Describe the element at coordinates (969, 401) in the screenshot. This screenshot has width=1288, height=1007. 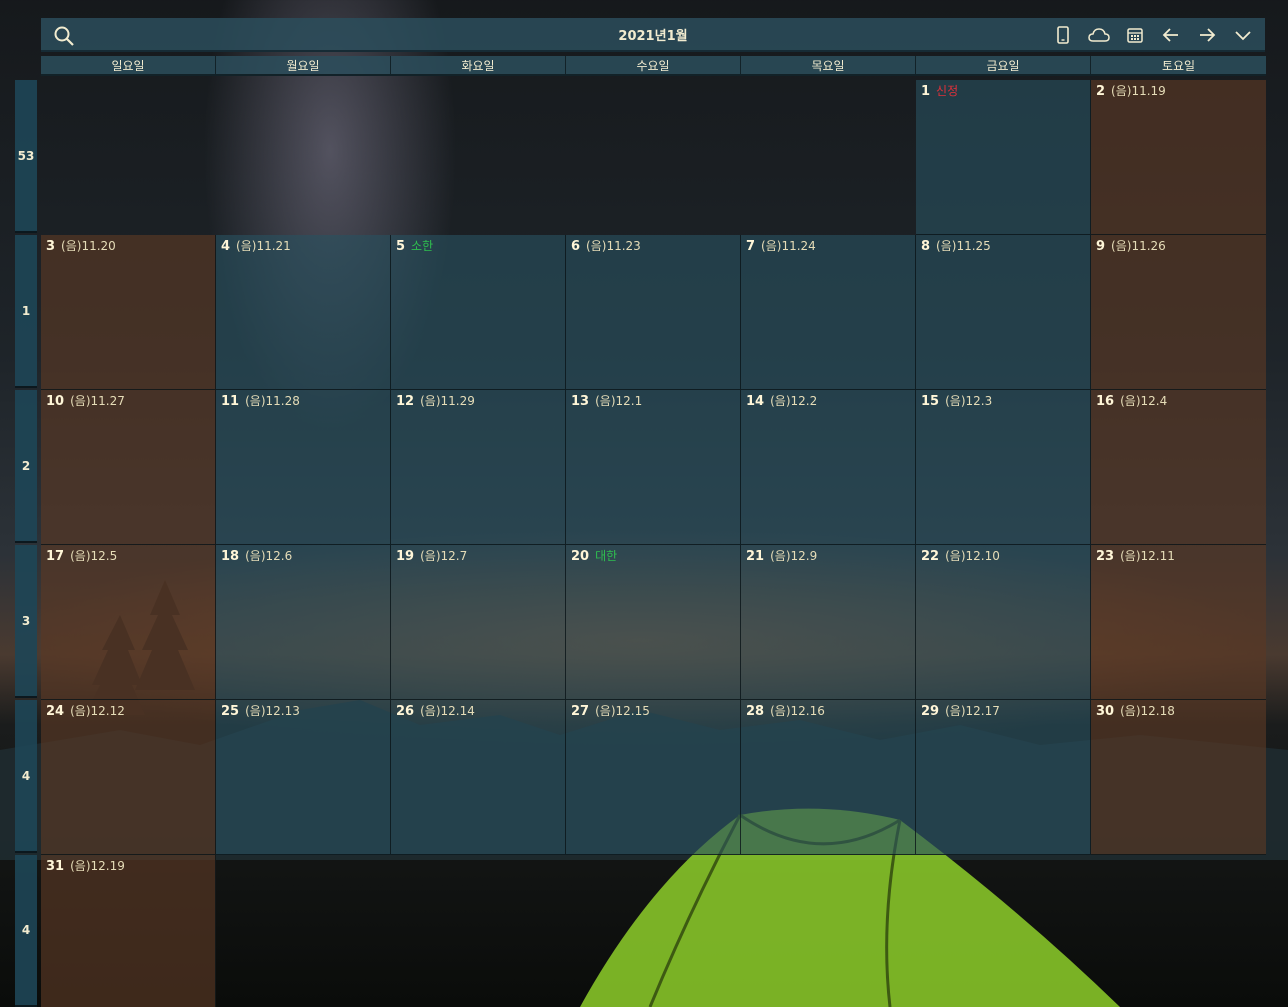
I see `lunar-date: (음)12.3` at that location.